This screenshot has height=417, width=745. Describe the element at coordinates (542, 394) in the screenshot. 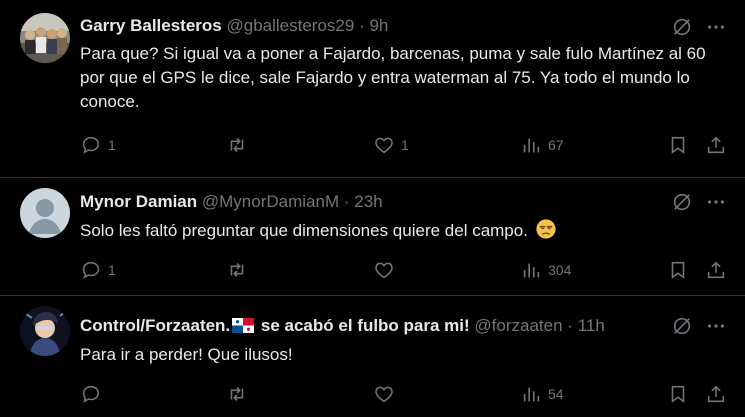

I see `views-button: 54` at that location.